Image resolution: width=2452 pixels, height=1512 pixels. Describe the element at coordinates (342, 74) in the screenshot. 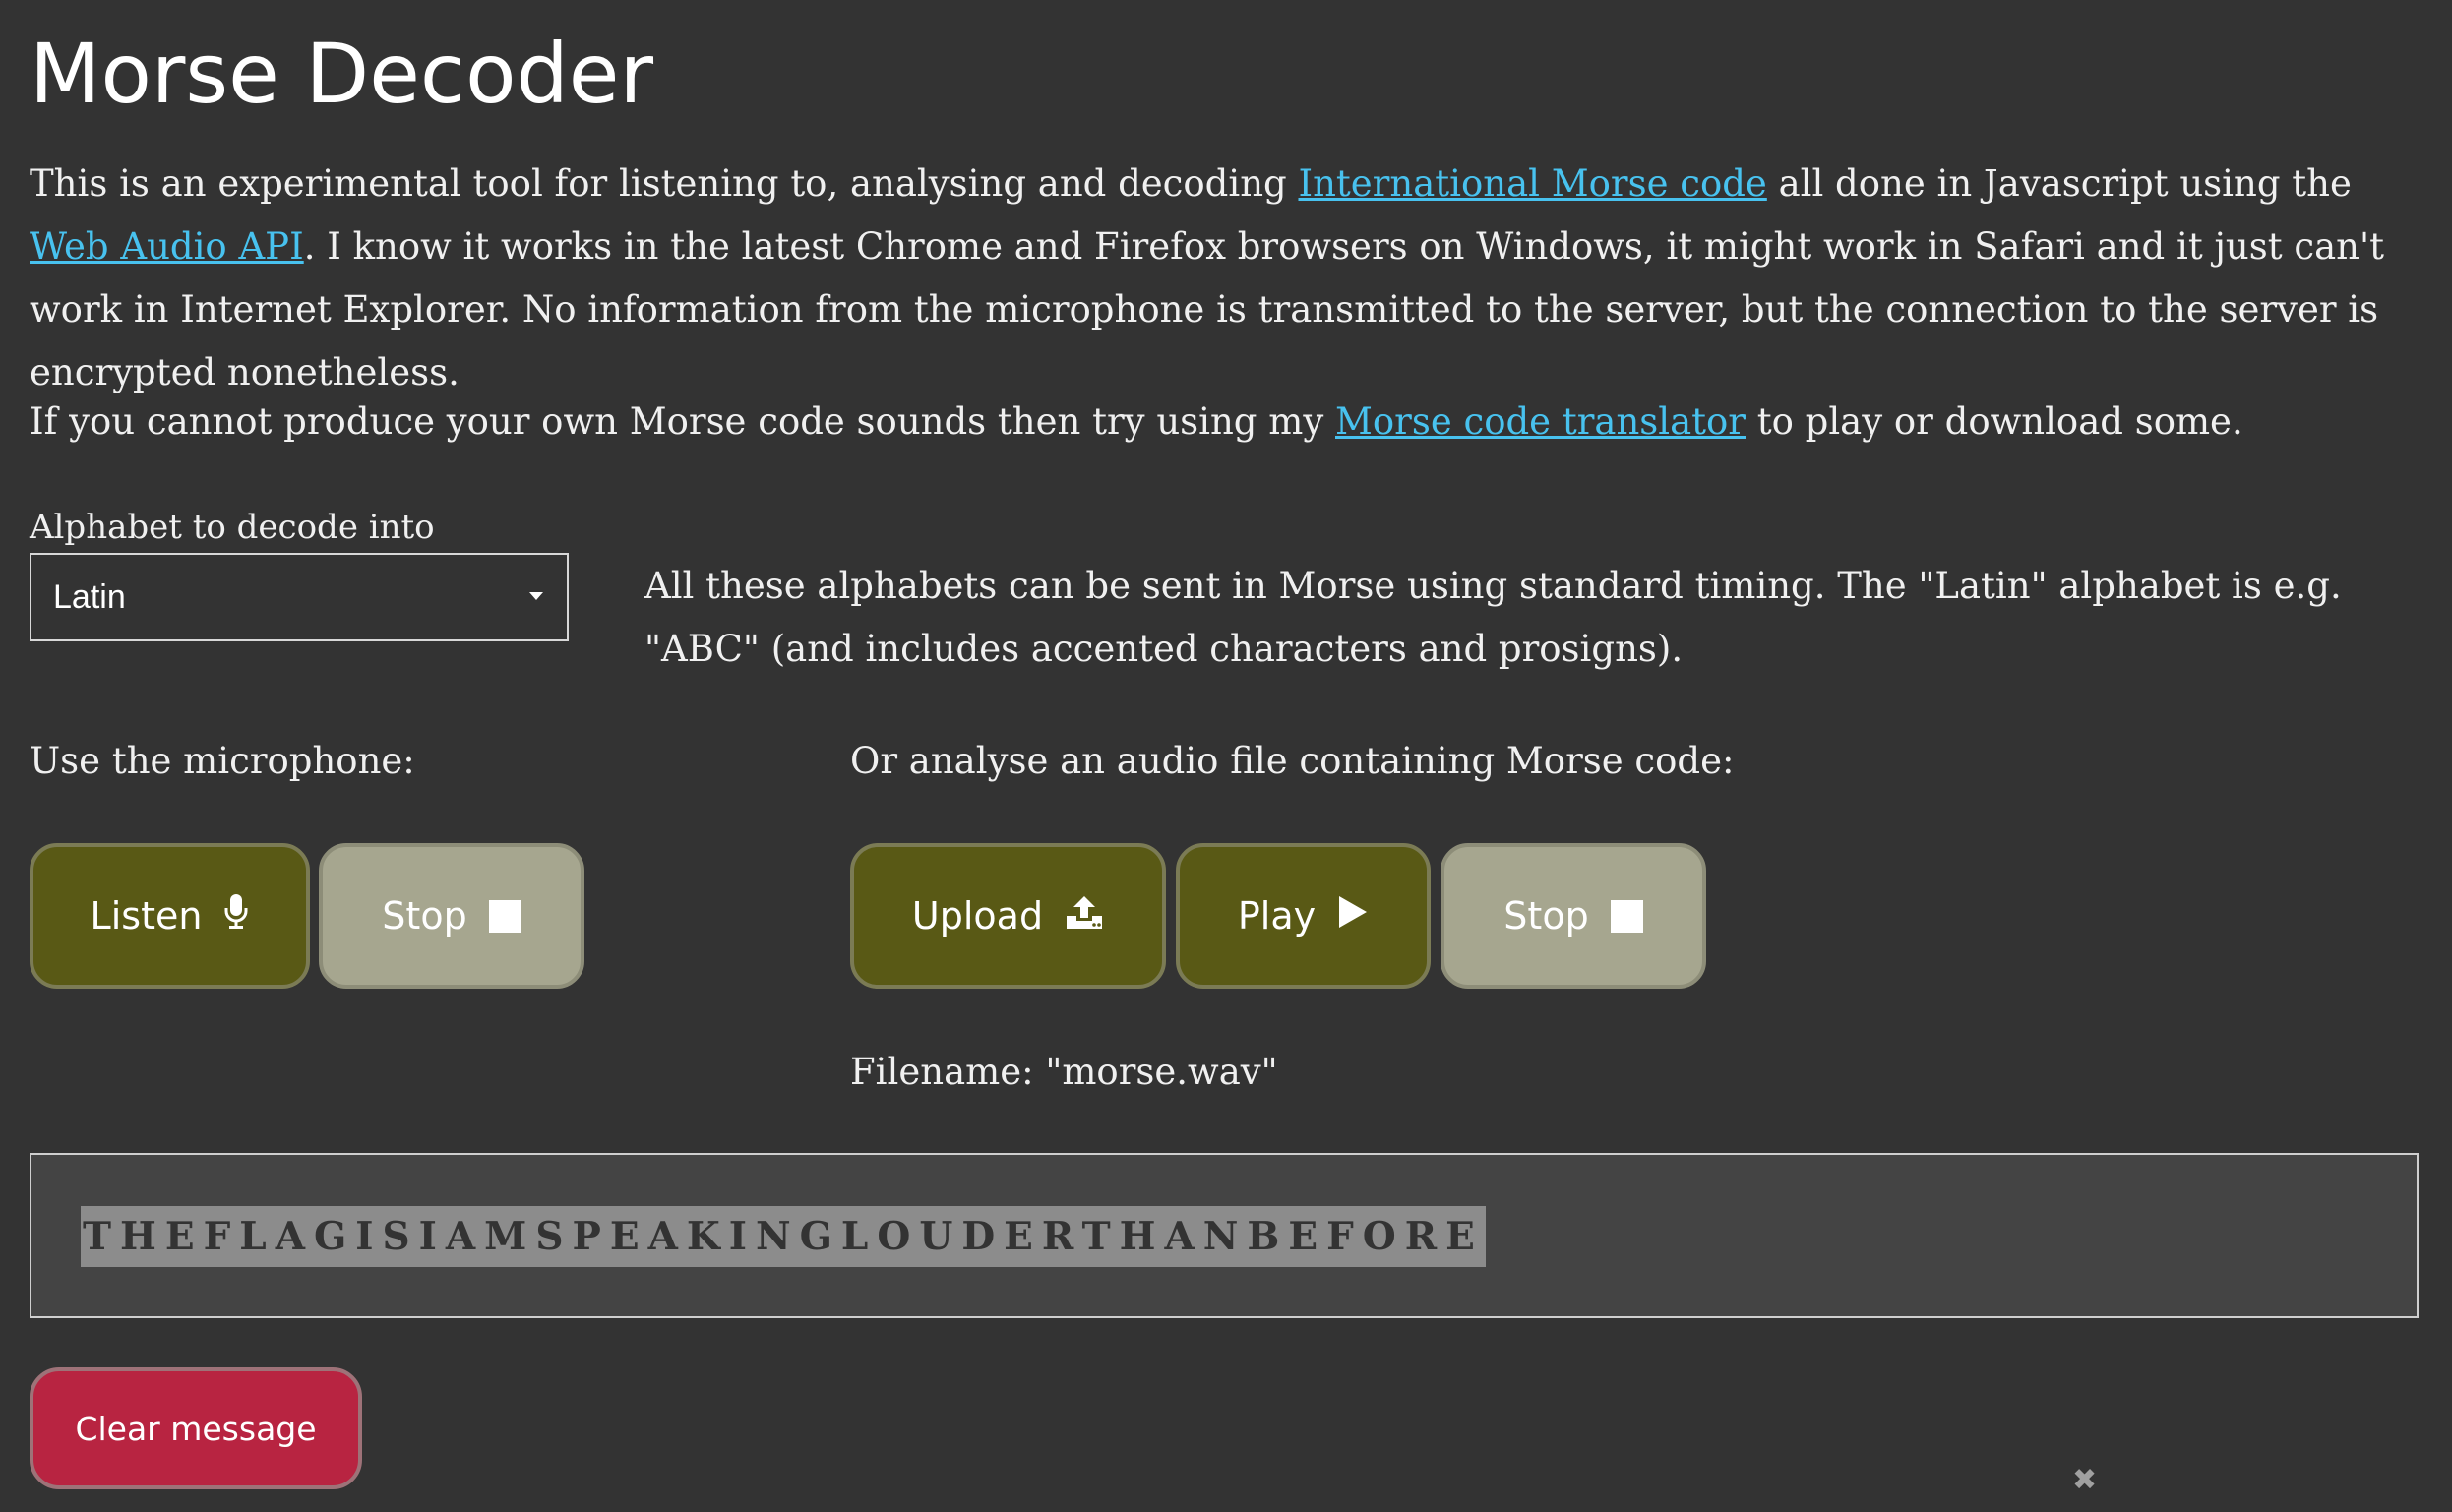

I see `page-title: Morse Decoder` at that location.